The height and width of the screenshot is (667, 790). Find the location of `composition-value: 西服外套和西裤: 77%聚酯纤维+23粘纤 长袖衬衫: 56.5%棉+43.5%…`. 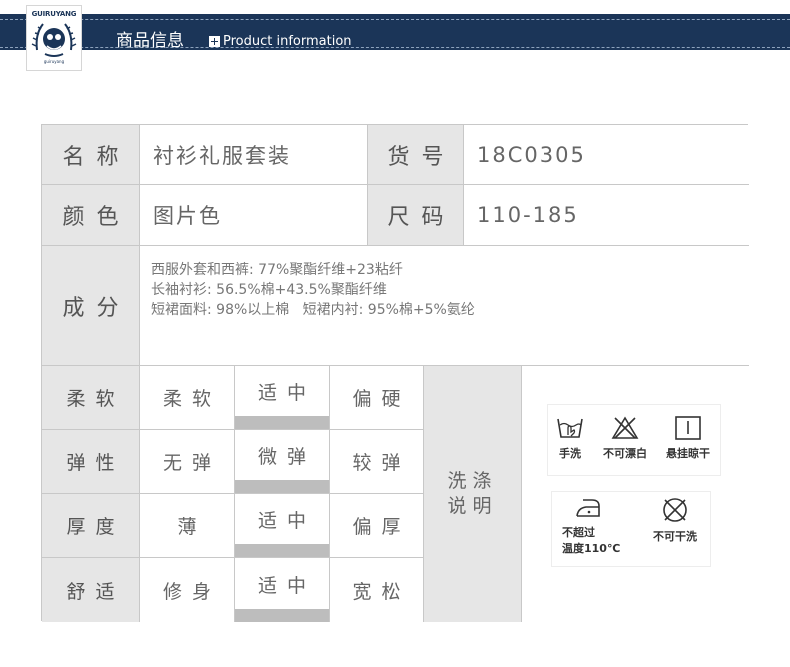

composition-value: 西服外套和西裤: 77%聚酯纤维+23粘纤 长袖衬衫: 56.5%棉+43.5%… is located at coordinates (444, 306).